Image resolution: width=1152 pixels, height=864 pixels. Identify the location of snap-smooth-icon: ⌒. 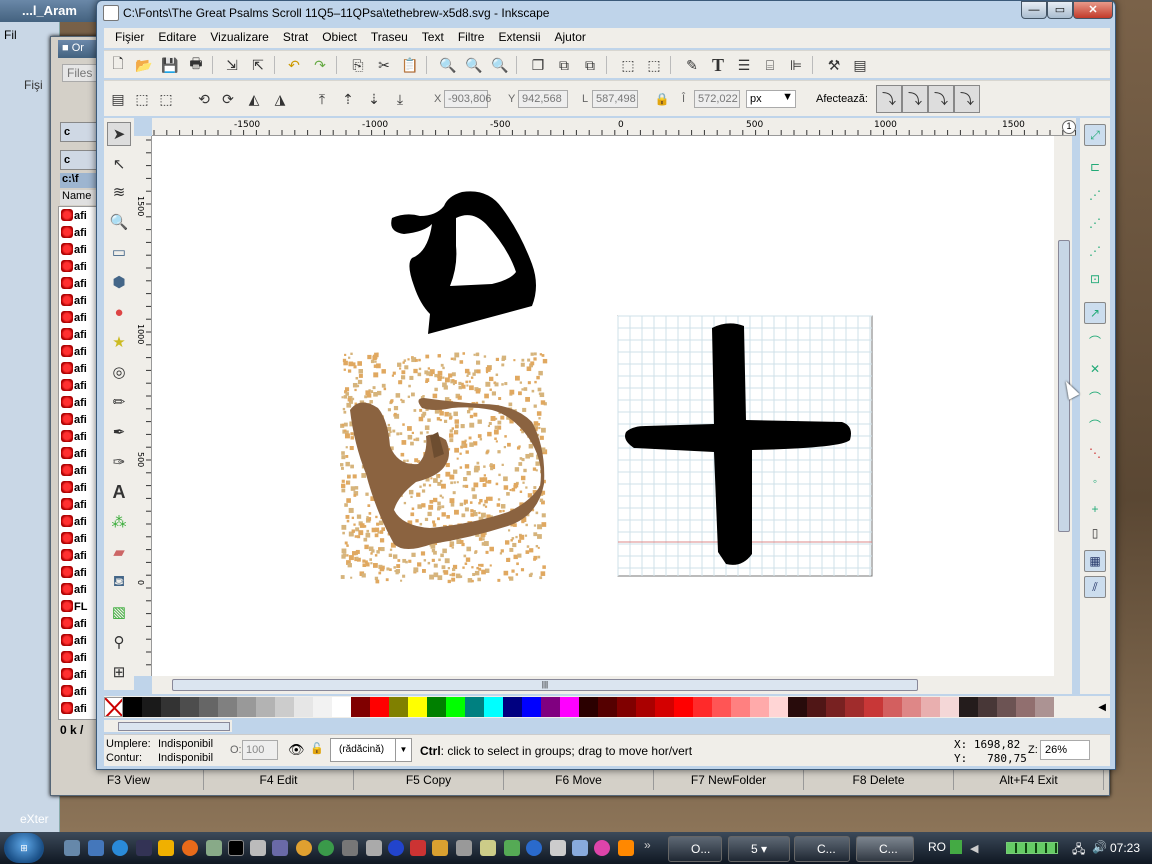
(1095, 425).